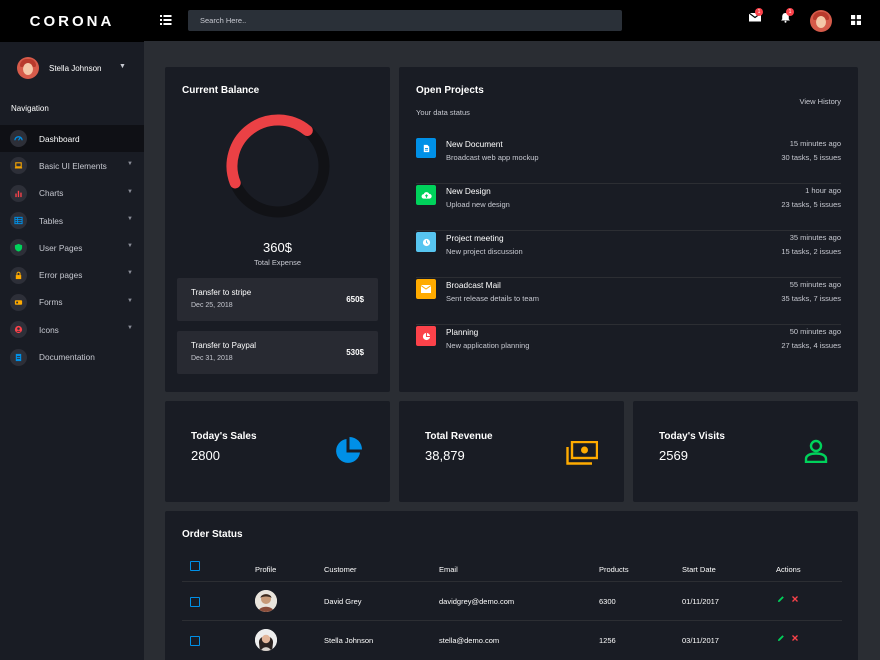 Image resolution: width=880 pixels, height=660 pixels. What do you see at coordinates (788, 569) in the screenshot?
I see `column-header: Actions` at bounding box center [788, 569].